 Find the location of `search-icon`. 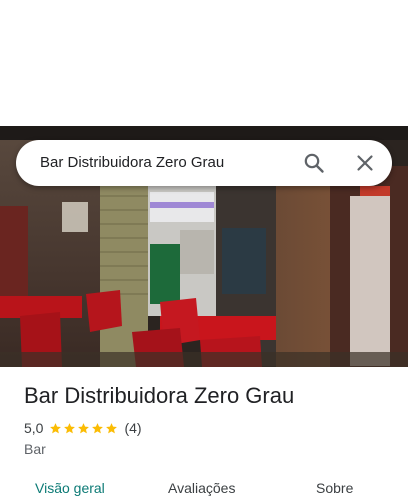

search-icon is located at coordinates (314, 163).